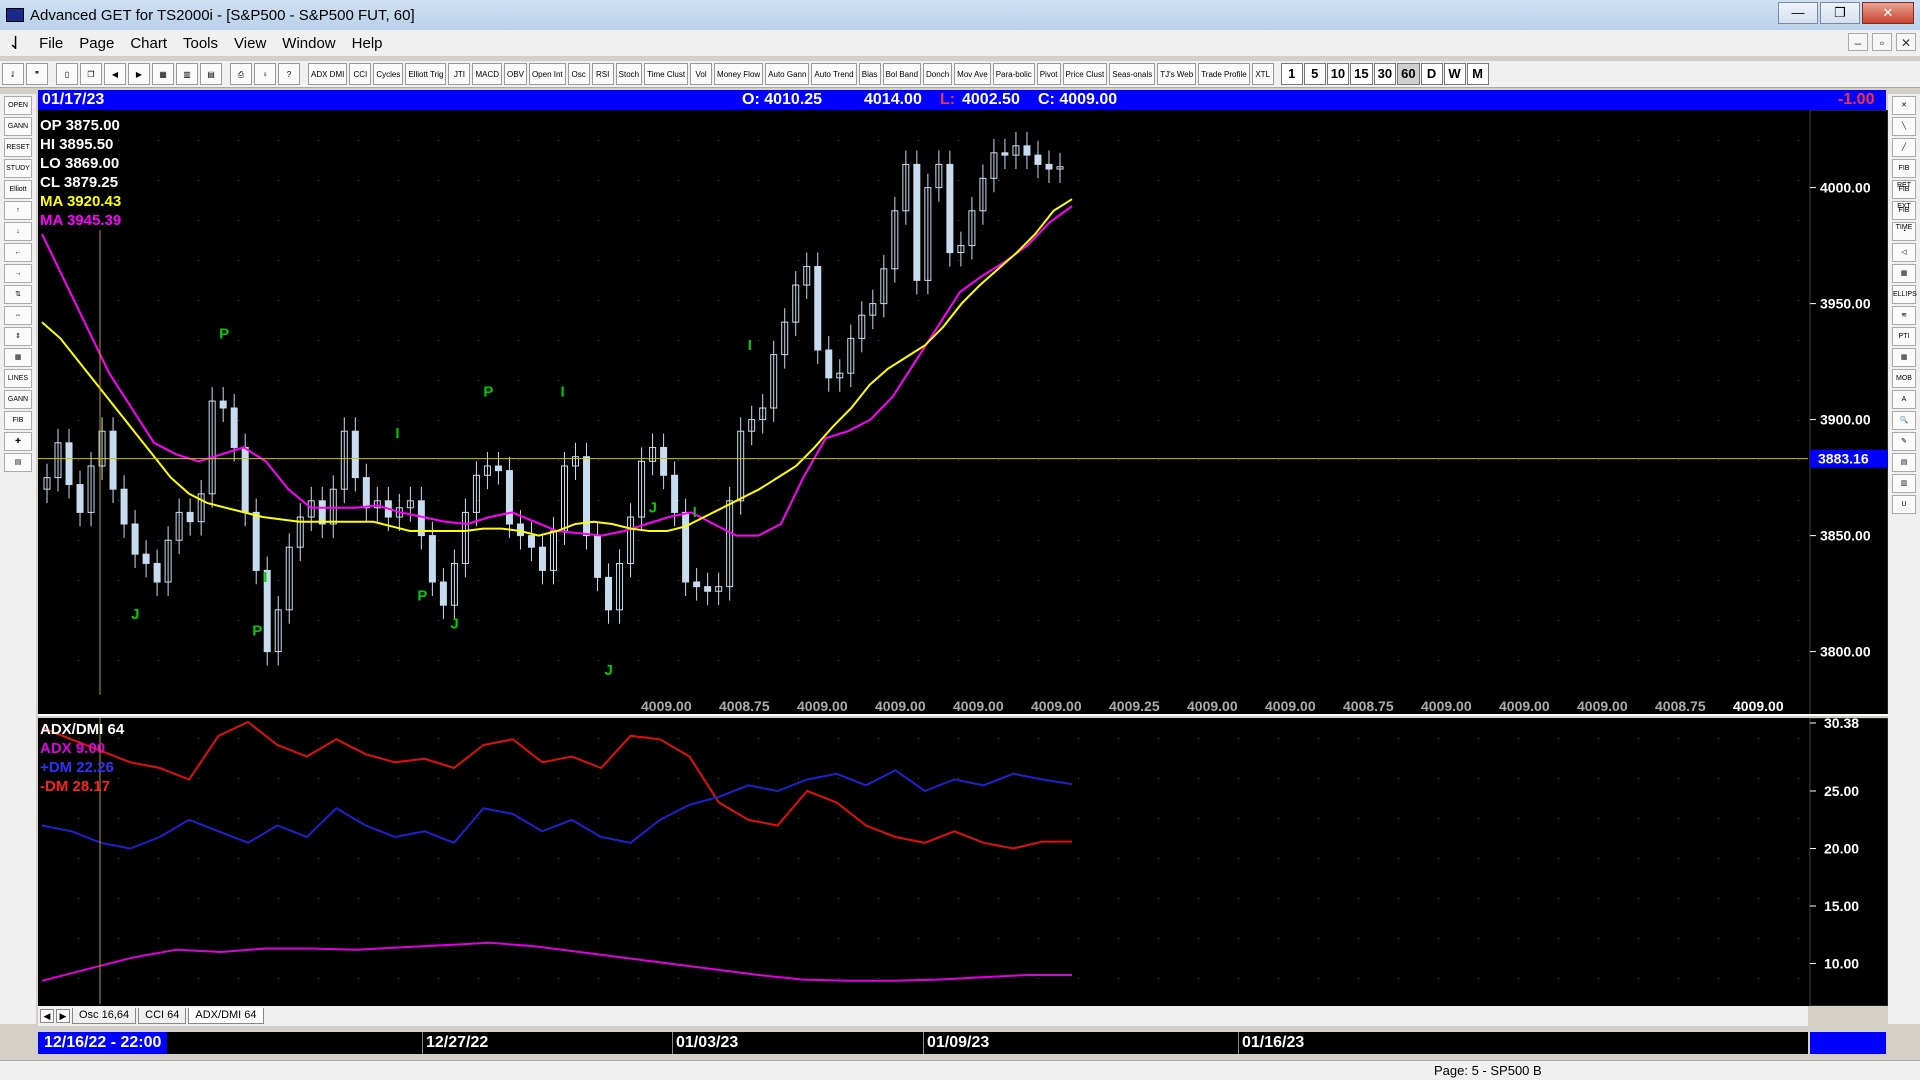 The image size is (1920, 1080). What do you see at coordinates (18, 378) in the screenshot?
I see `left-tools-button: LINES` at bounding box center [18, 378].